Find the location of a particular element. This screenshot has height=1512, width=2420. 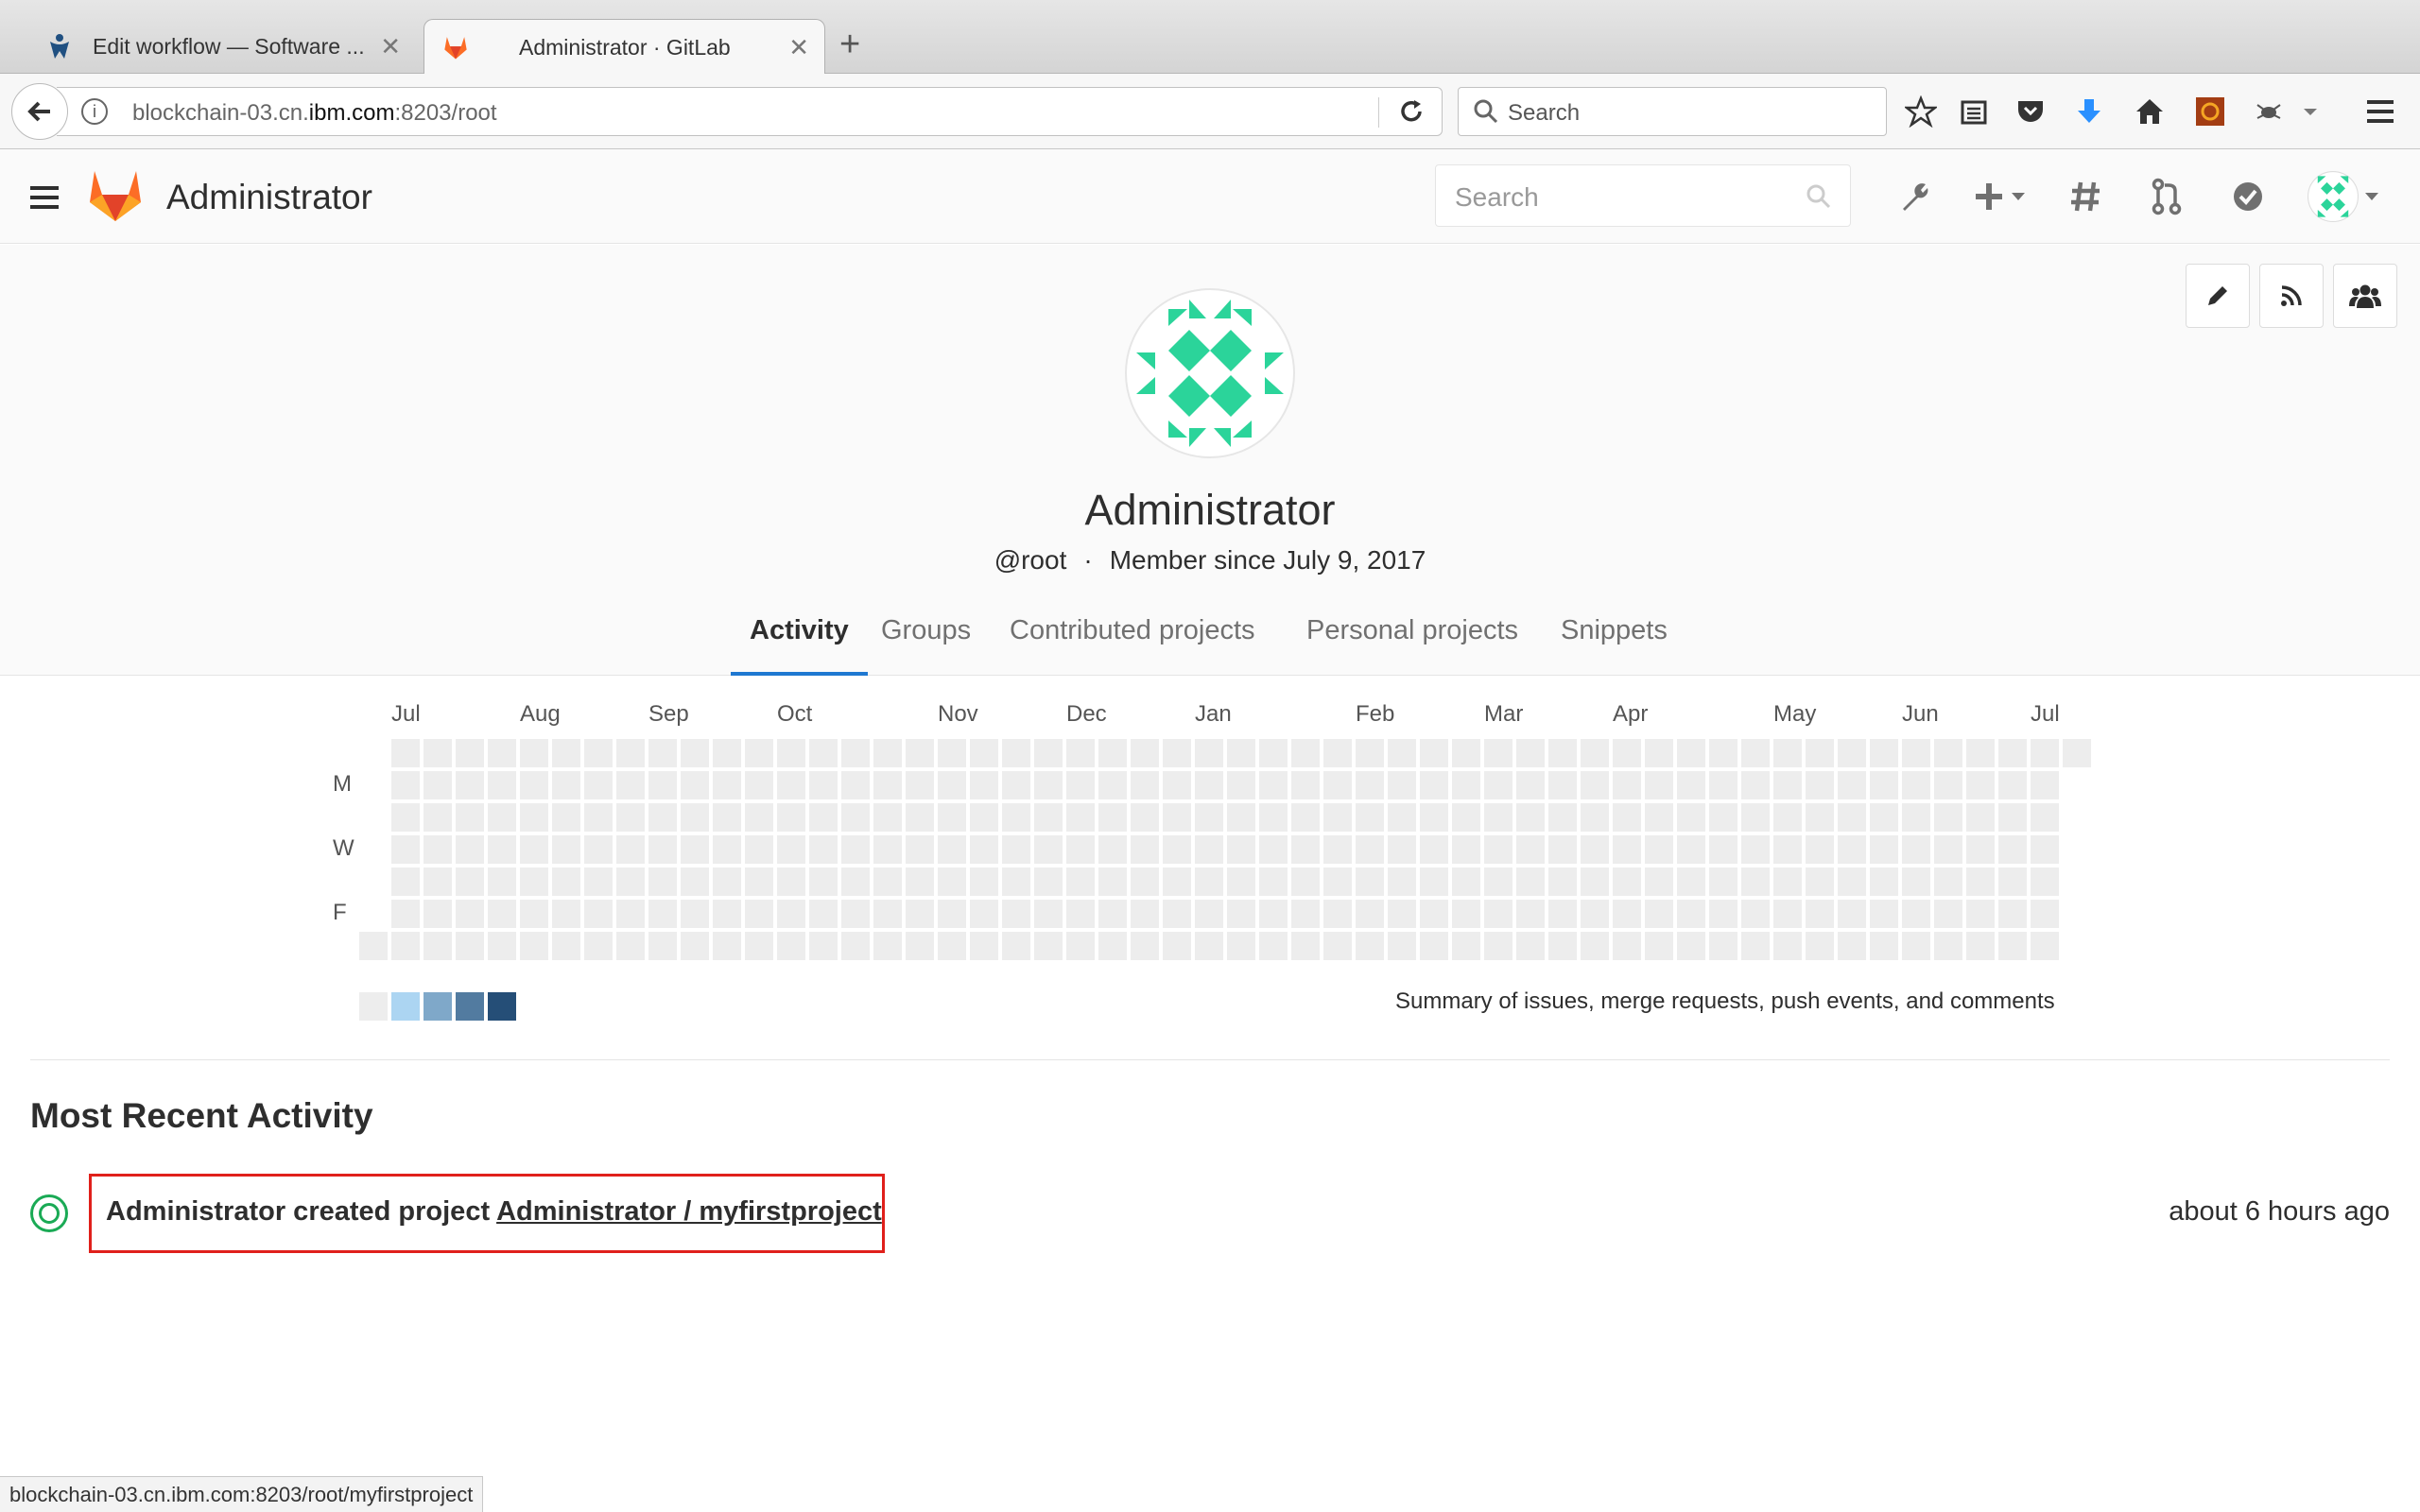

header-title: Administrator is located at coordinates (269, 197).